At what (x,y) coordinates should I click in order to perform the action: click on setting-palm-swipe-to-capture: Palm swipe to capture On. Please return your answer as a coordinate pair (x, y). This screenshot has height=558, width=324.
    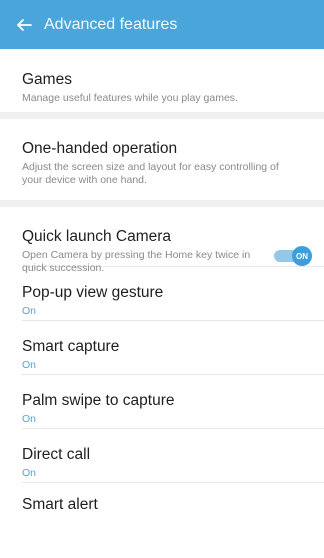
    Looking at the image, I should click on (162, 401).